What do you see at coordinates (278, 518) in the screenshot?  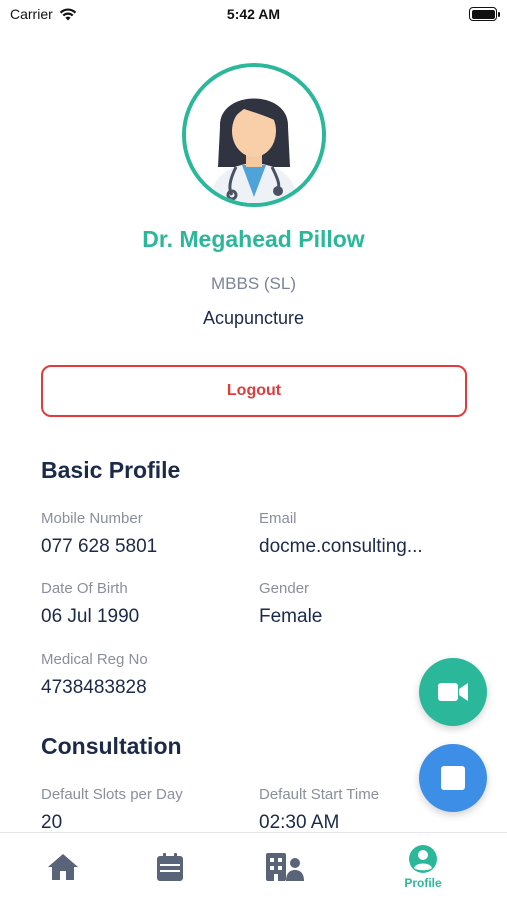 I see `email-label: Email` at bounding box center [278, 518].